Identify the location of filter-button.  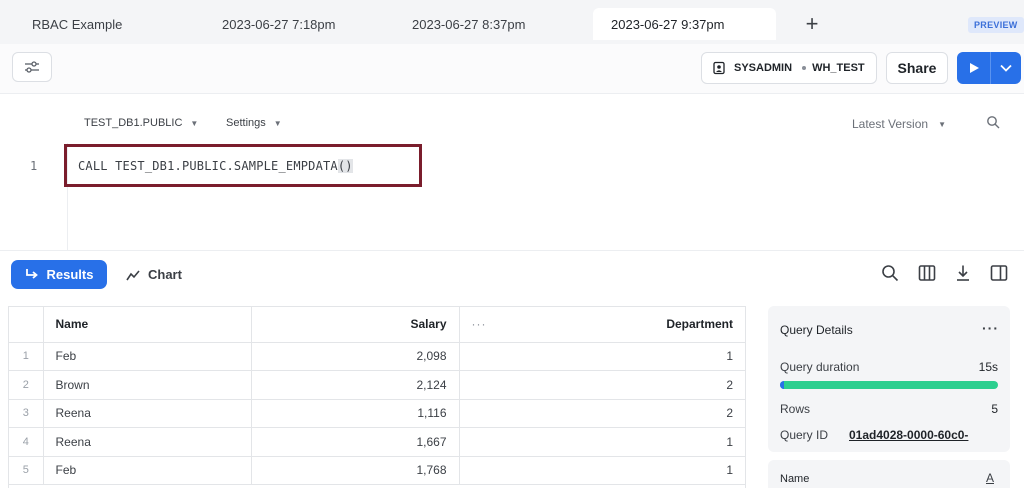
(32, 67).